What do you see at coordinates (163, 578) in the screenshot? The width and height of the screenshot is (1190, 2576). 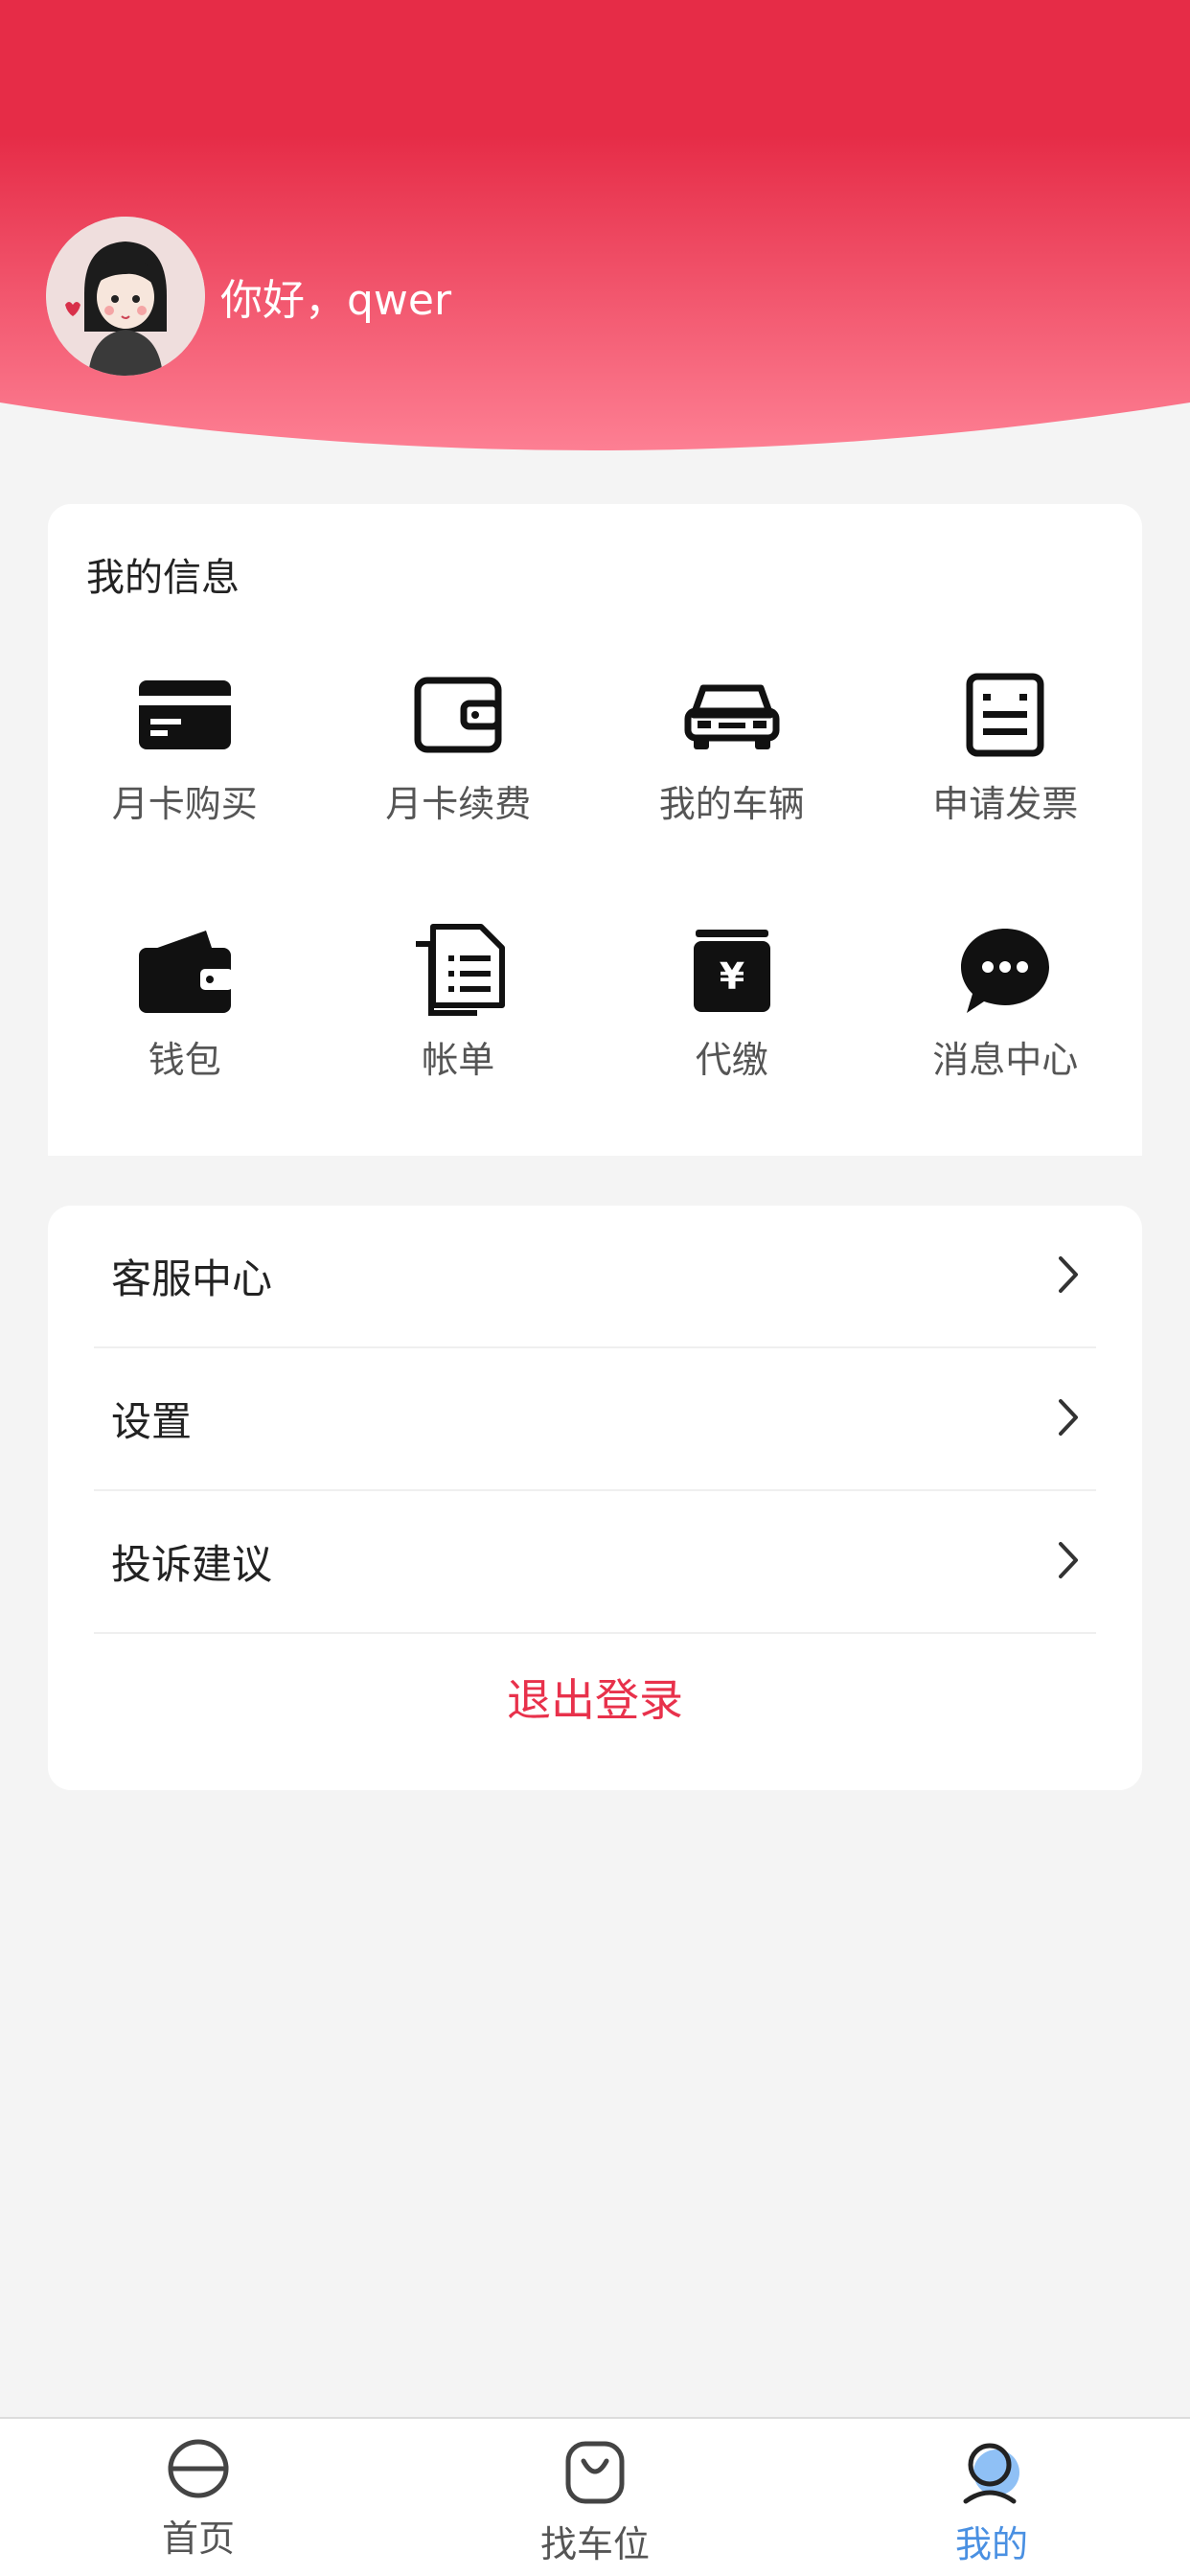 I see `my-info-title: 我的信息` at bounding box center [163, 578].